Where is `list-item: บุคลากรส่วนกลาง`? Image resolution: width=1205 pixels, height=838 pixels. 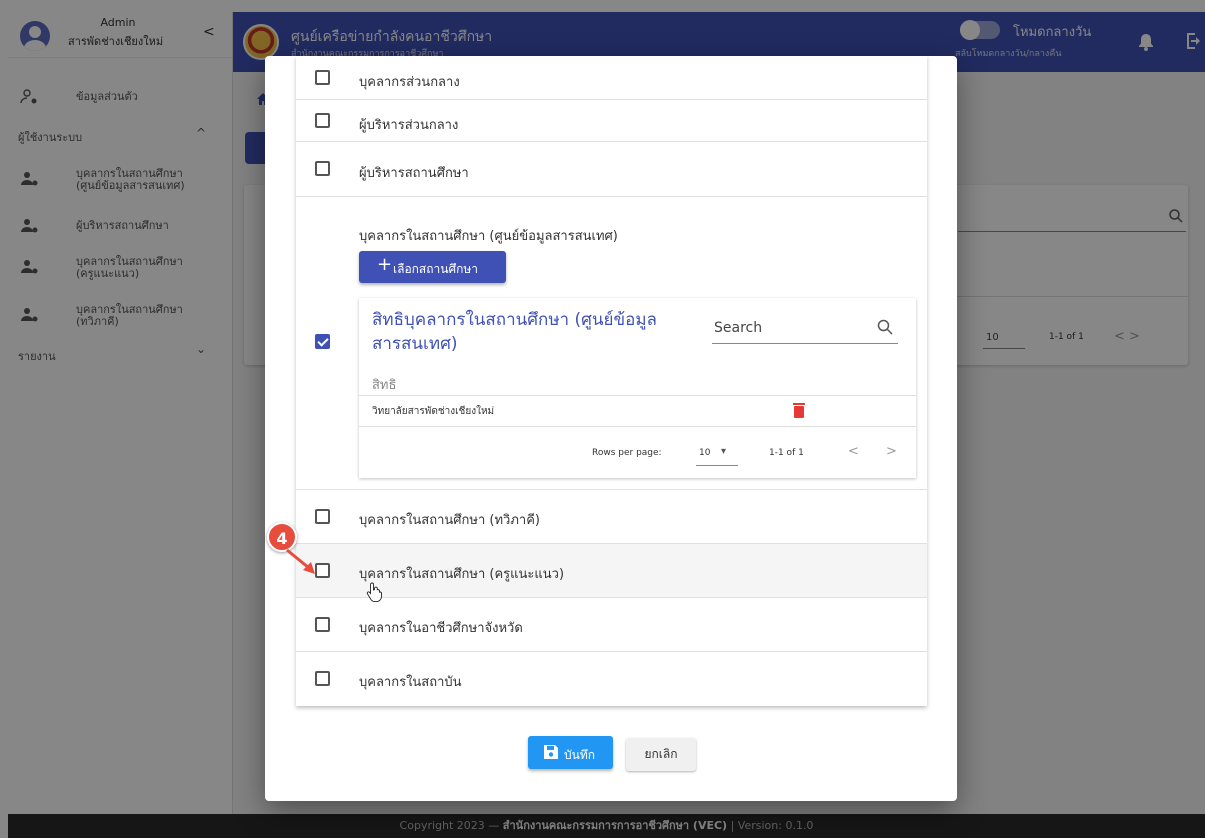
list-item: บุคลากรส่วนกลาง is located at coordinates (611, 78).